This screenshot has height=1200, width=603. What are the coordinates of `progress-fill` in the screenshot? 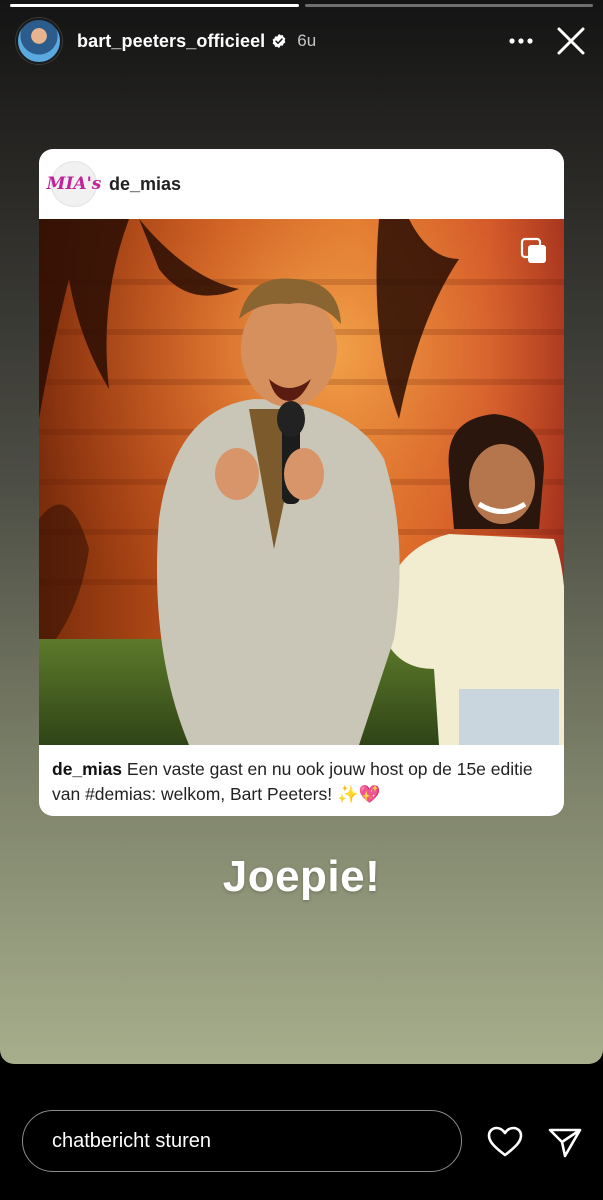 It's located at (154, 5).